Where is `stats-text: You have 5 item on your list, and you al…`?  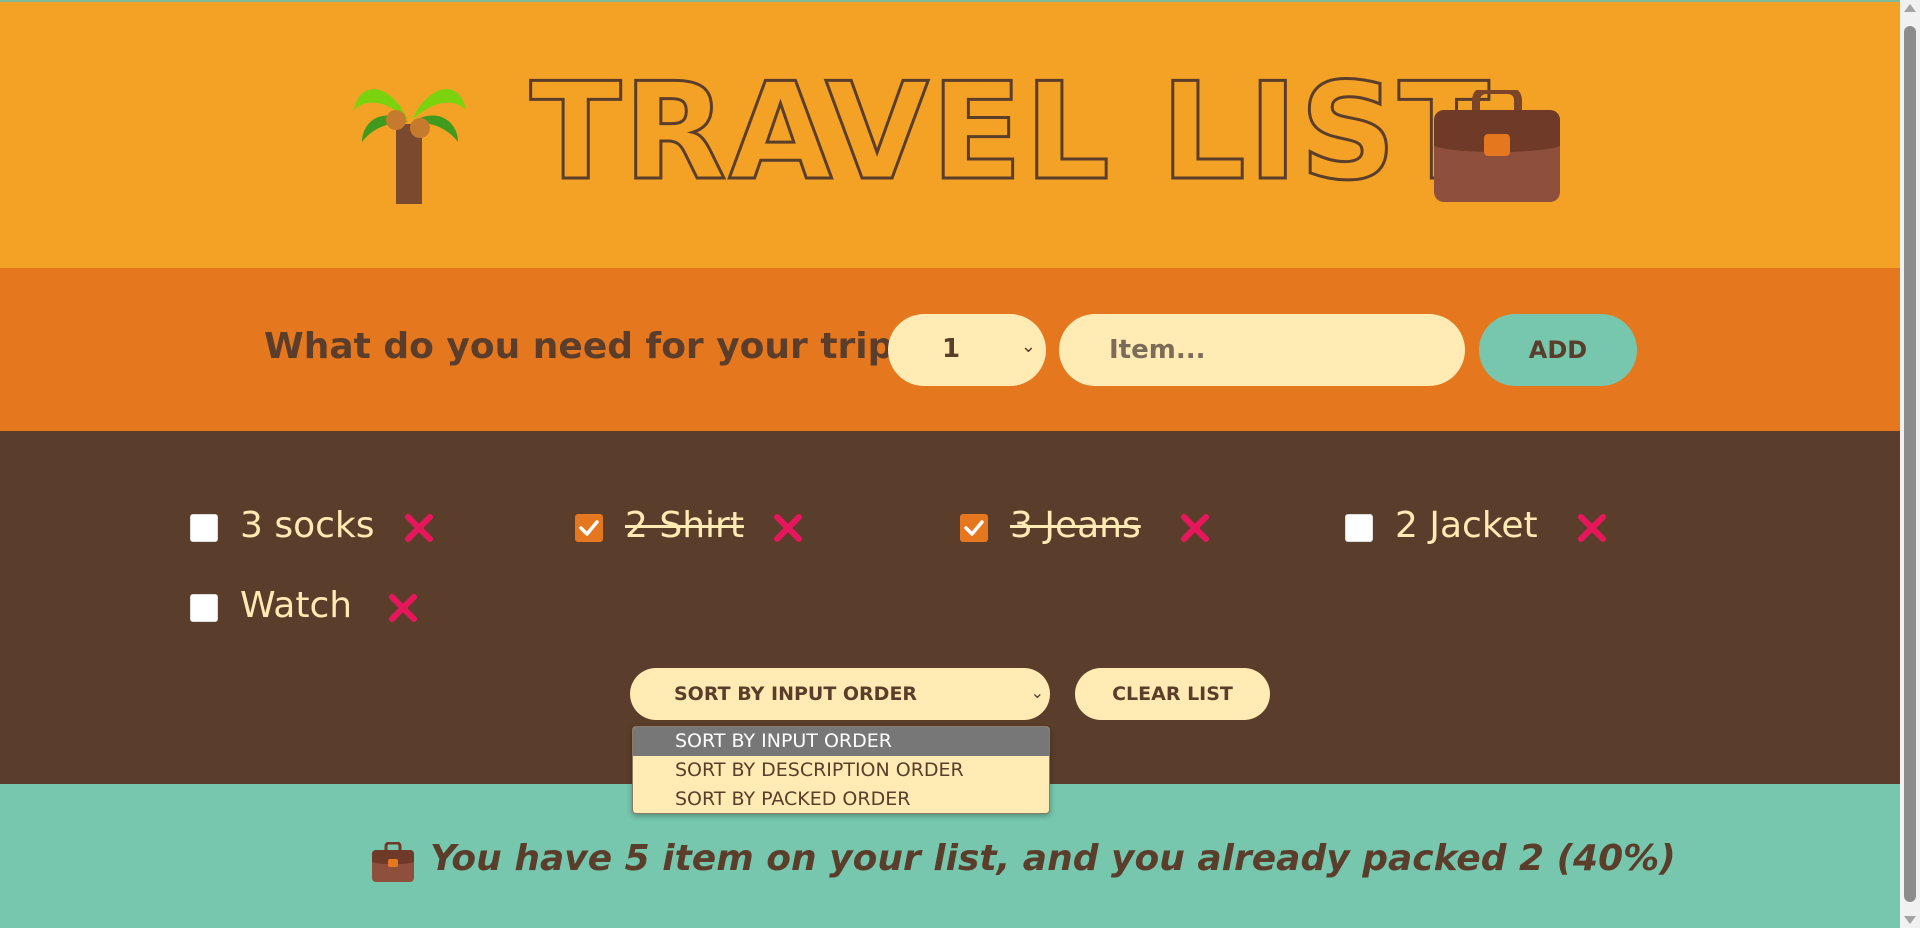 stats-text: You have 5 item on your list, and you al… is located at coordinates (1053, 858).